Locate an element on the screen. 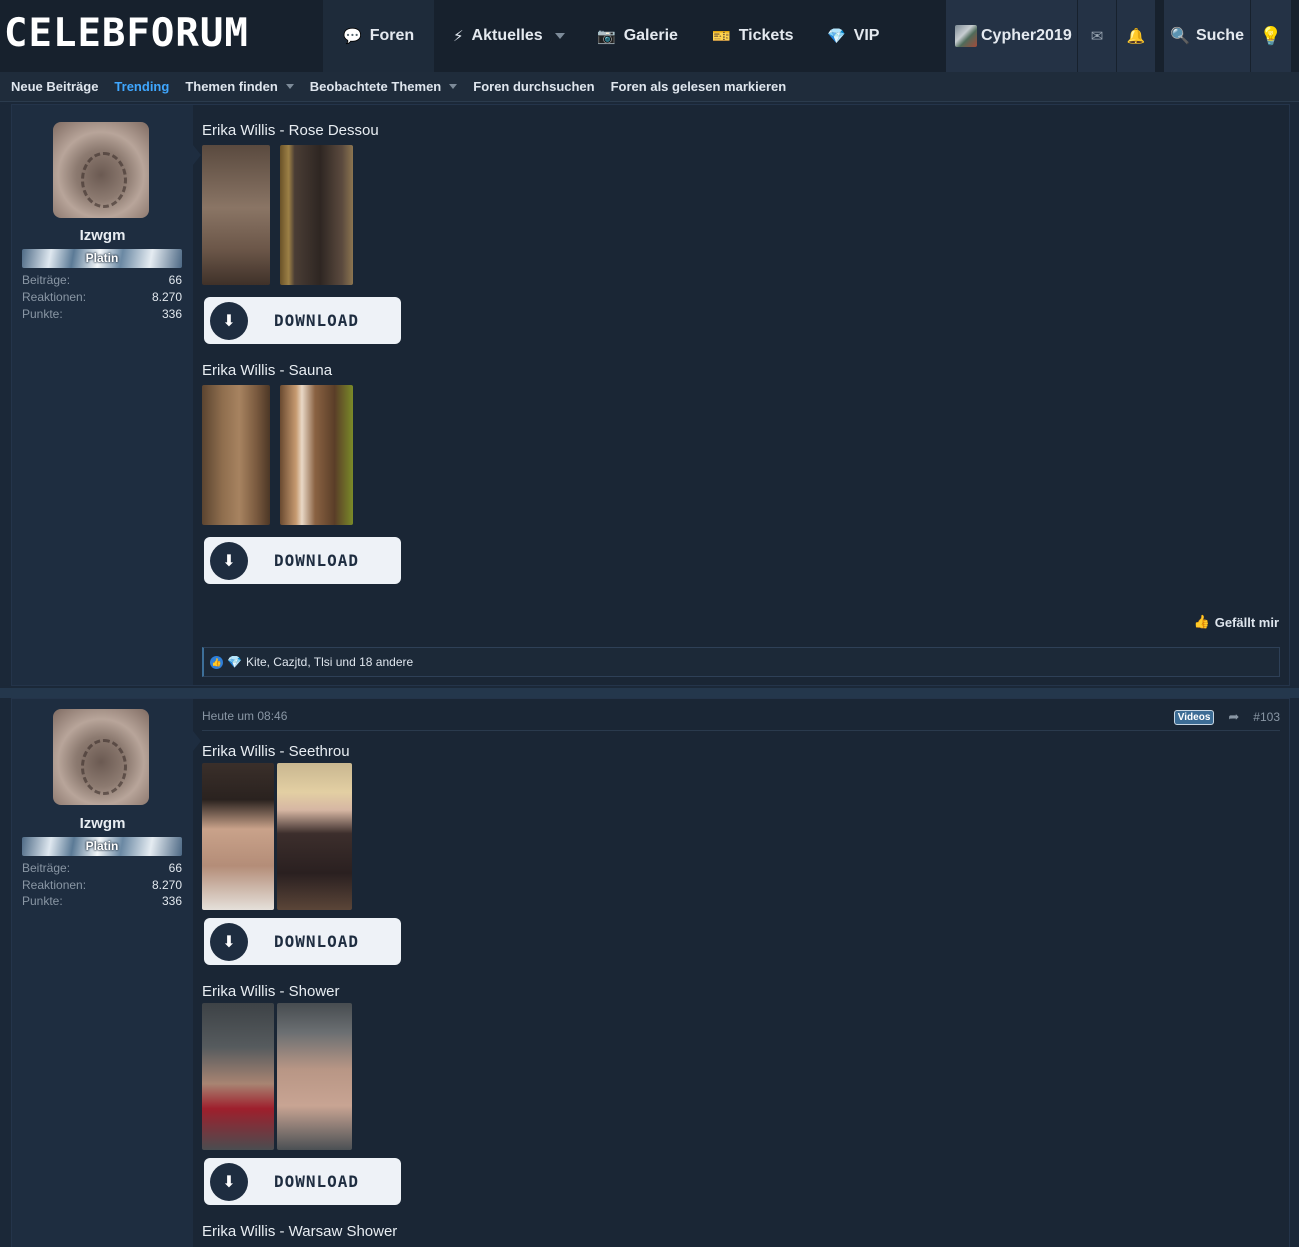  aktuelles-dropdown-caret is located at coordinates (560, 36).